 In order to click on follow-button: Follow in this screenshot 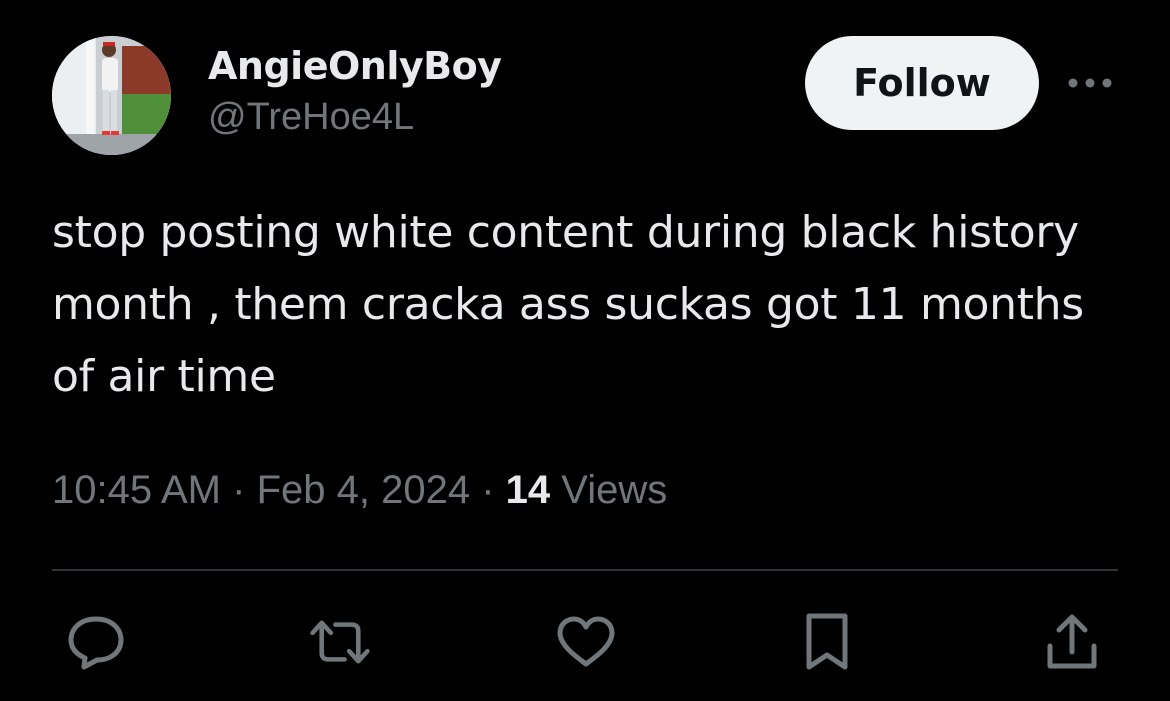, I will do `click(922, 83)`.